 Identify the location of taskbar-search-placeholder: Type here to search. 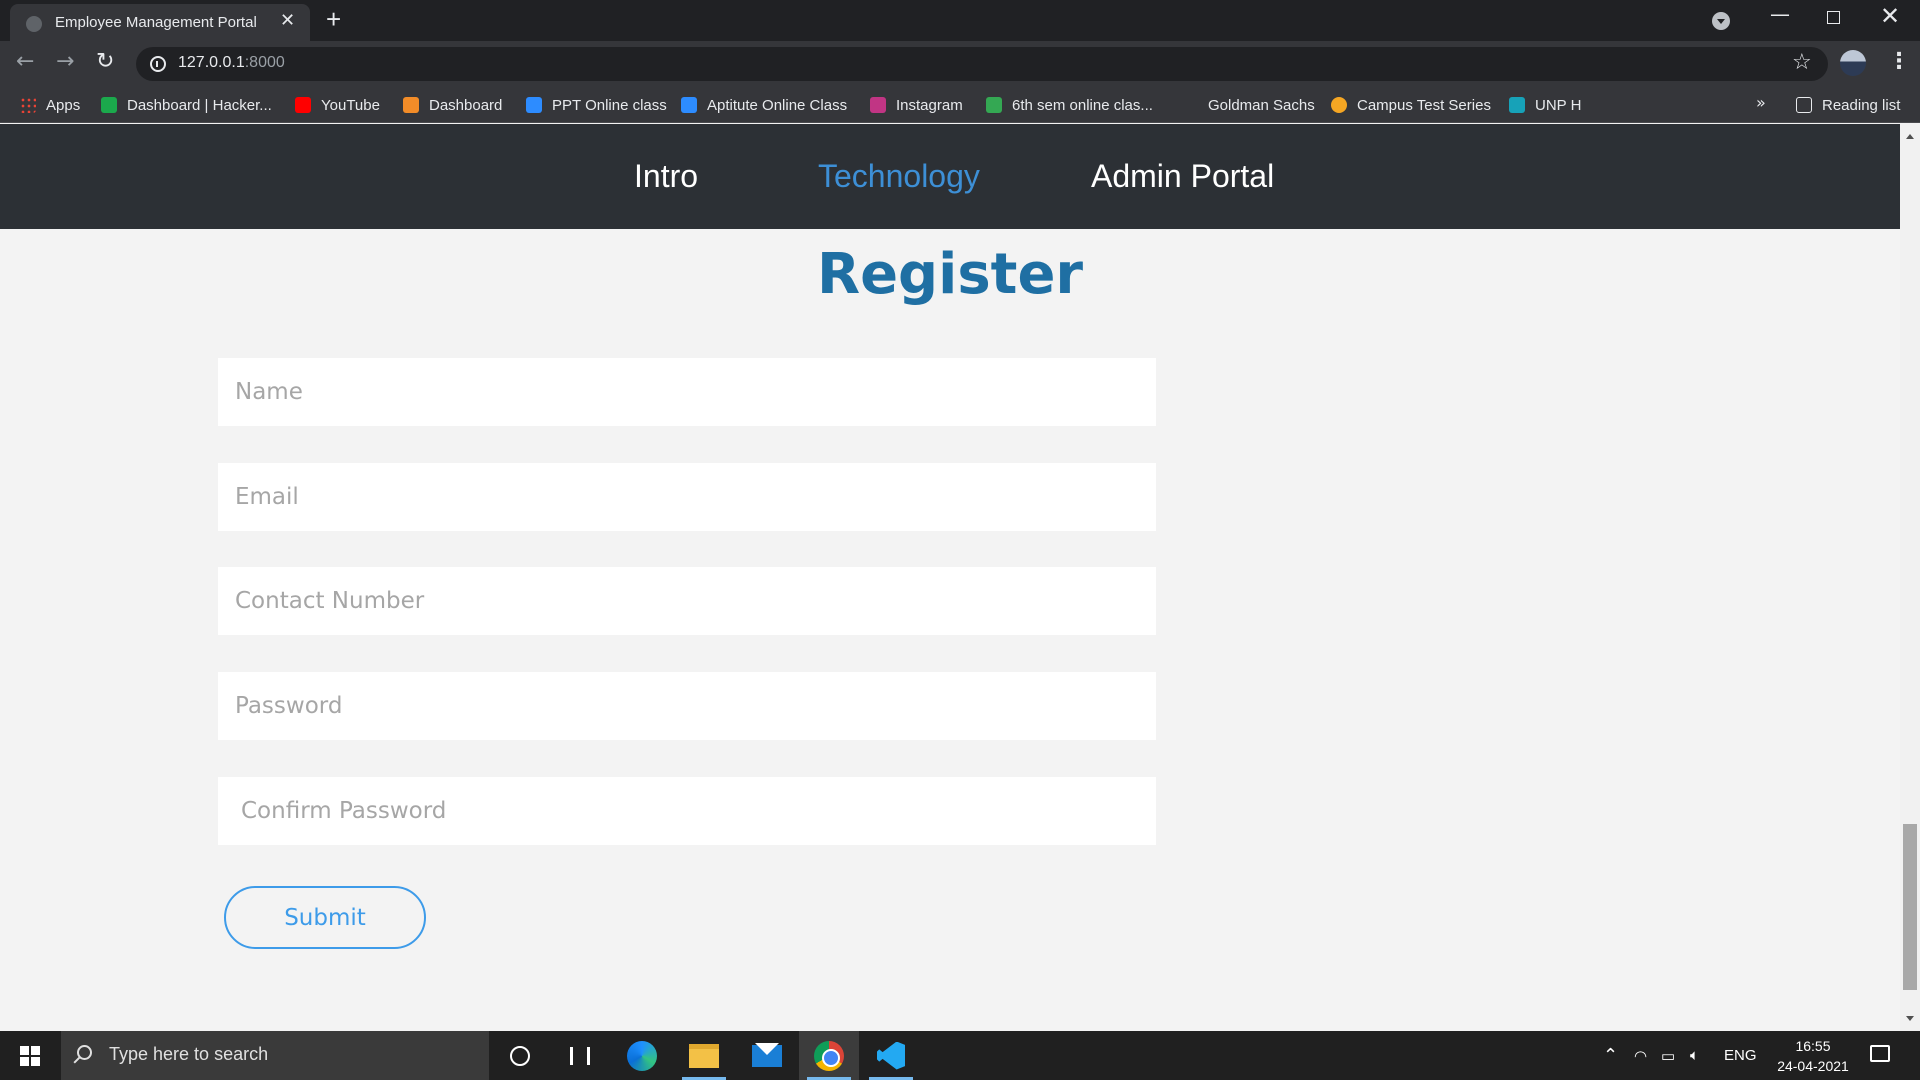
(189, 1054).